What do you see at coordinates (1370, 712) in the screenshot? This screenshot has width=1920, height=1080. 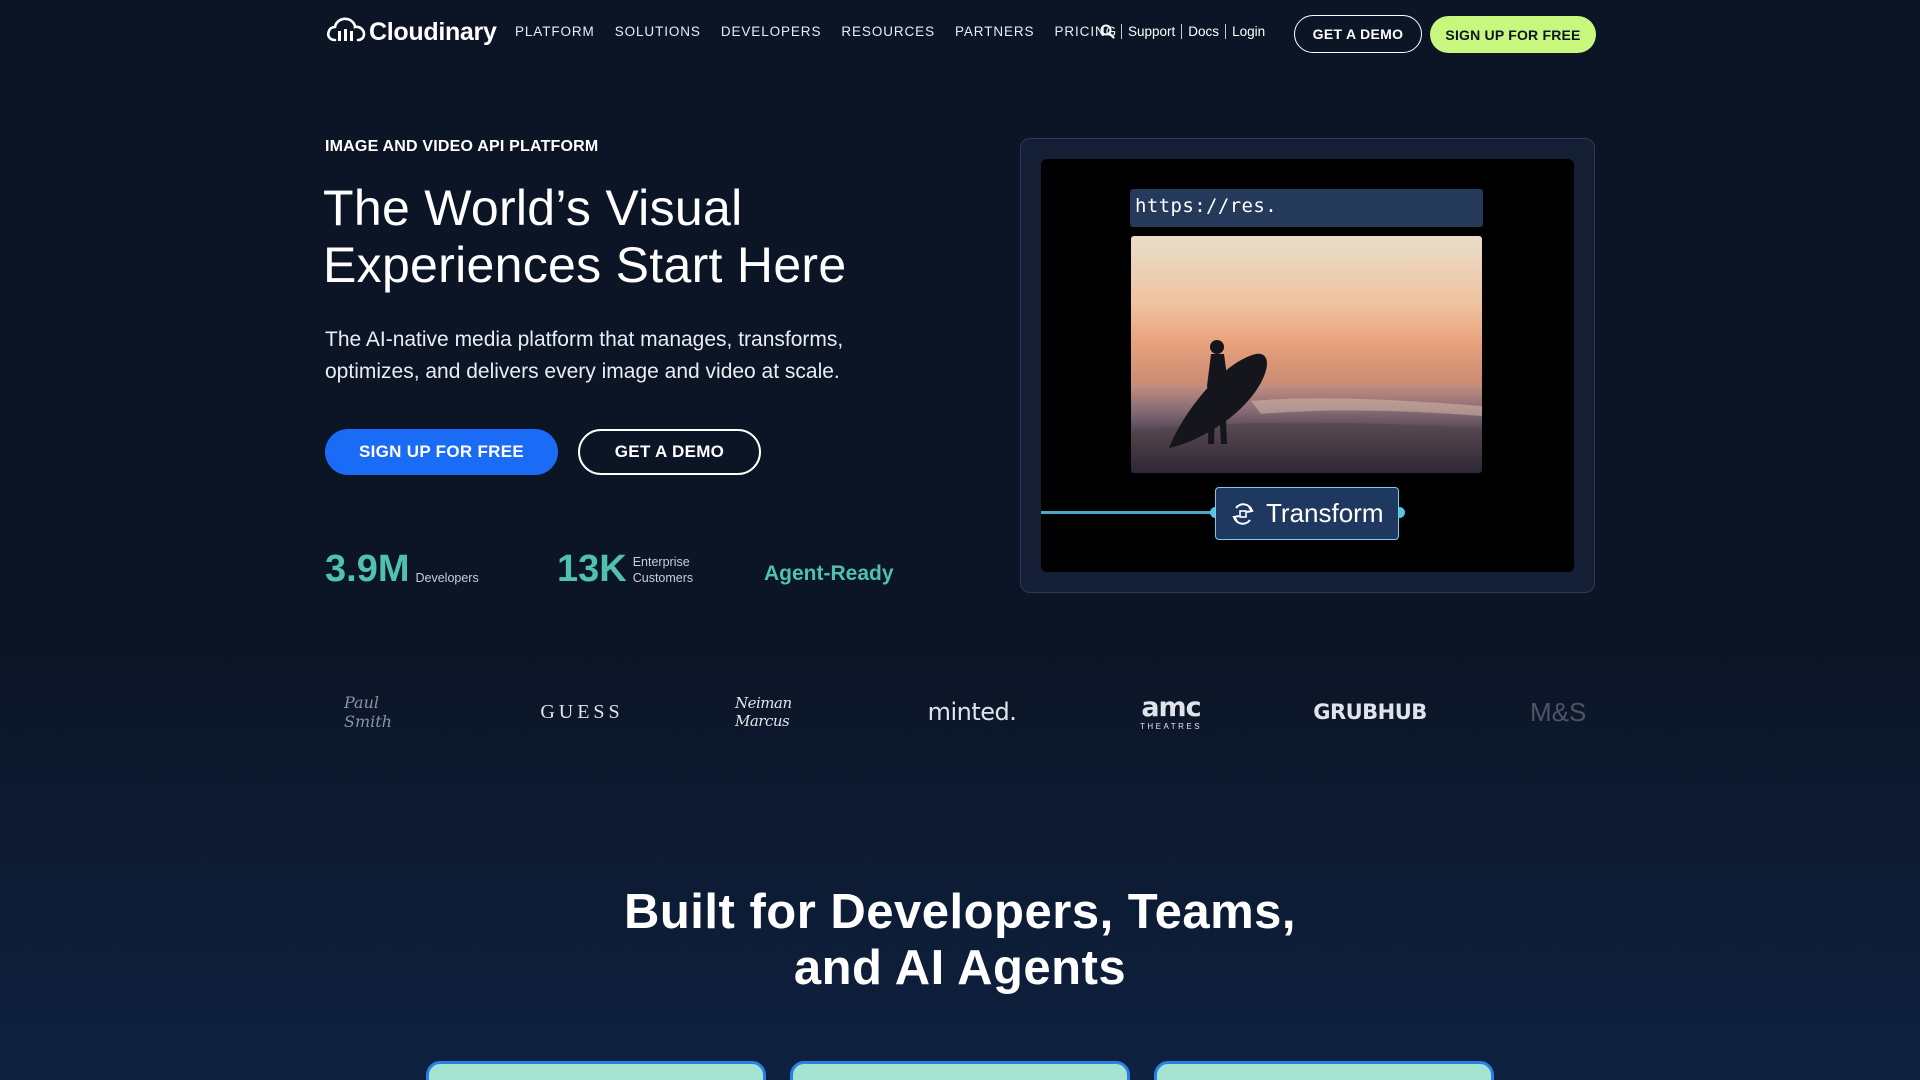 I see `logo-grubhub: GRUBHUB` at bounding box center [1370, 712].